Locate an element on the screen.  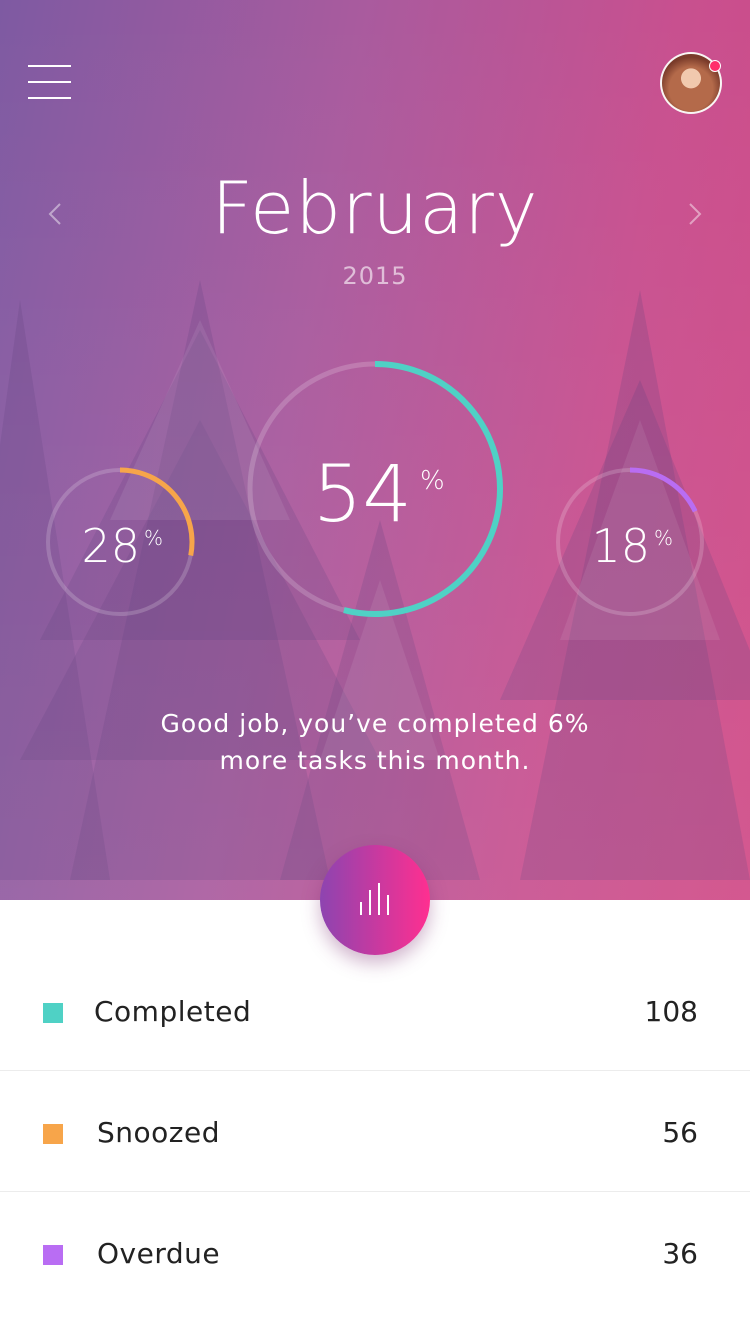
legend-label: Overdue is located at coordinates (159, 1253).